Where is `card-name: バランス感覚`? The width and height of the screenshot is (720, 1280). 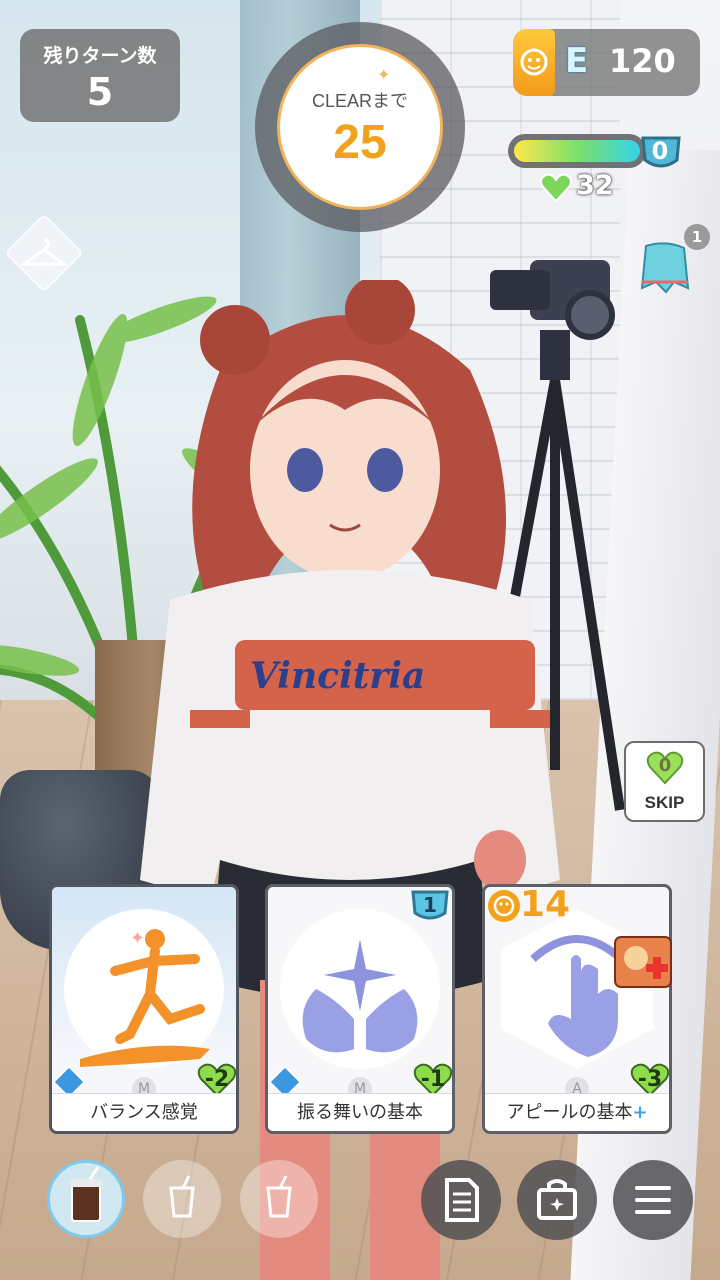
card-name: バランス感覚 is located at coordinates (144, 1112).